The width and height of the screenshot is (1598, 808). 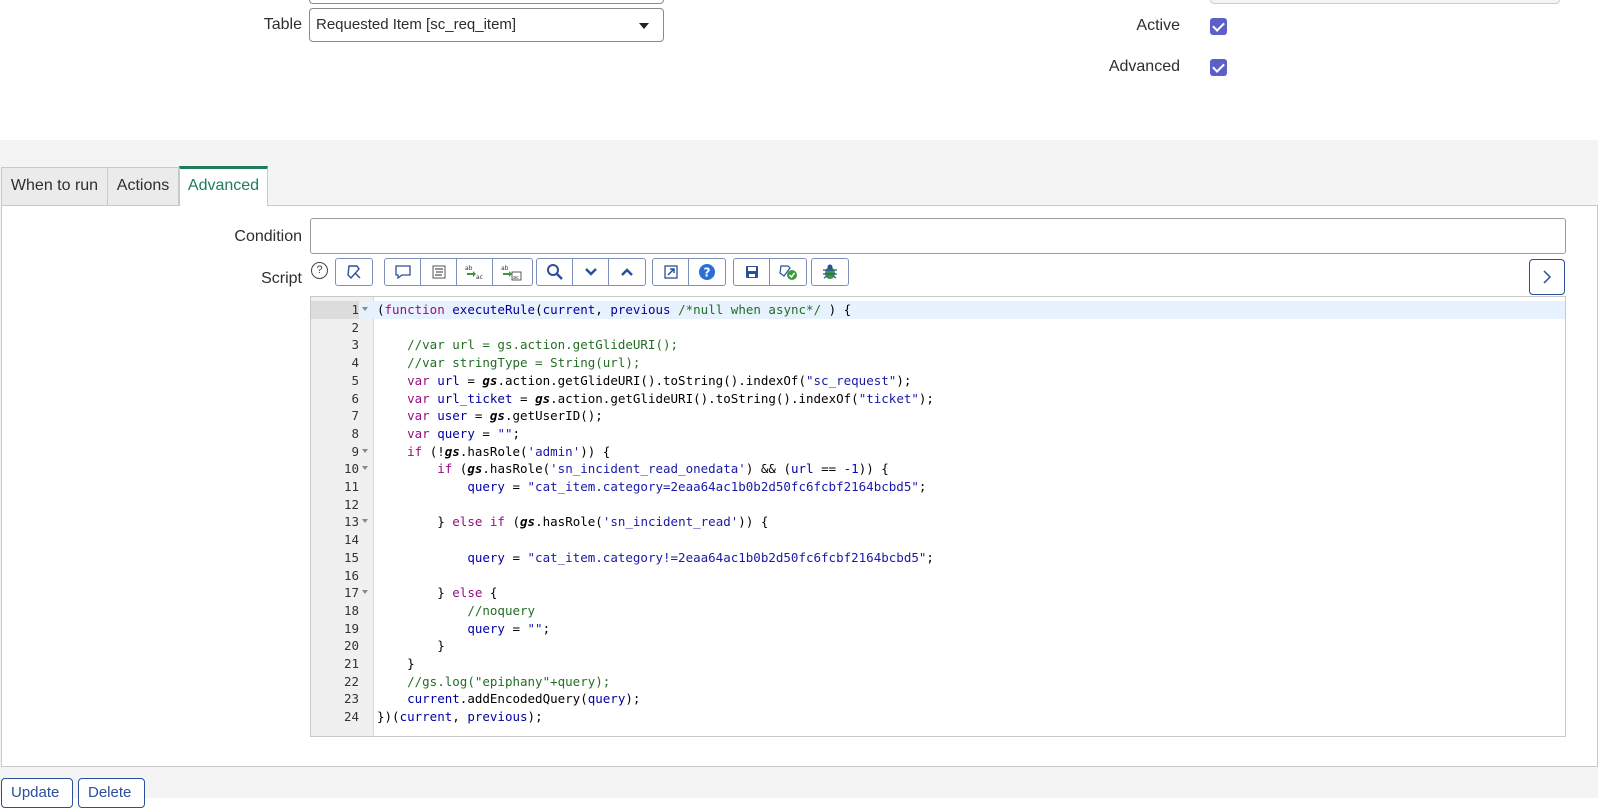 I want to click on code-text: })(current, previous);, so click(x=460, y=717).